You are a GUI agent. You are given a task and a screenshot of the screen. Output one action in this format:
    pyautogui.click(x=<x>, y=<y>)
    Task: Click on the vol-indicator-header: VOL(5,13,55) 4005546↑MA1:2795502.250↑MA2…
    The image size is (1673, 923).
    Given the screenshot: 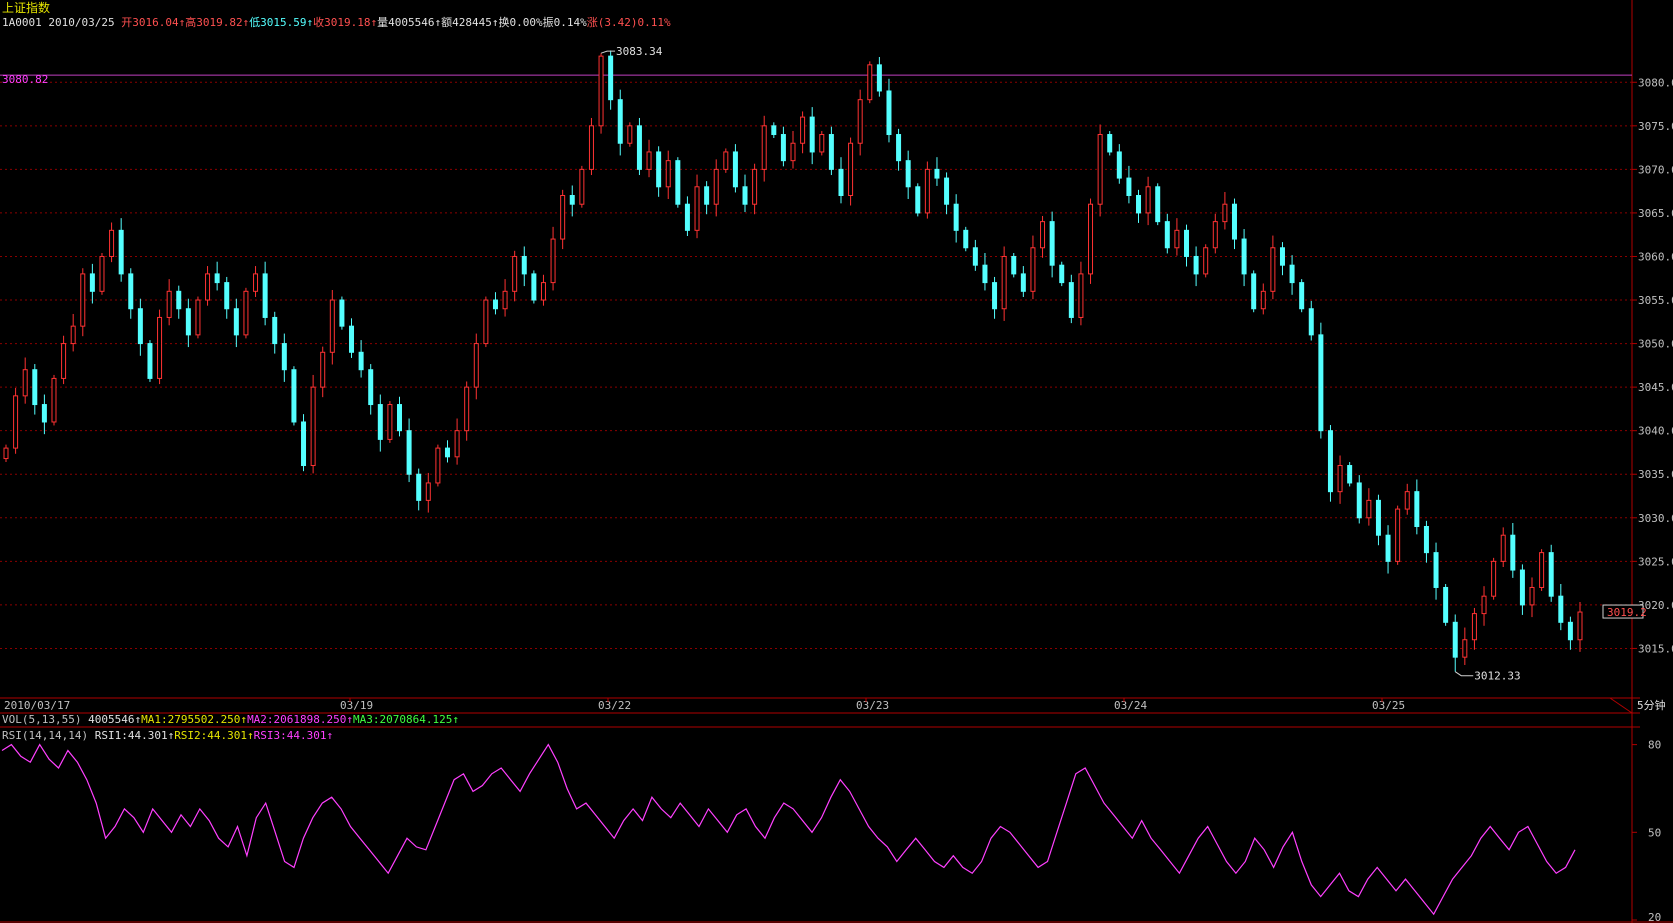 What is the action you would take?
    pyautogui.click(x=230, y=719)
    